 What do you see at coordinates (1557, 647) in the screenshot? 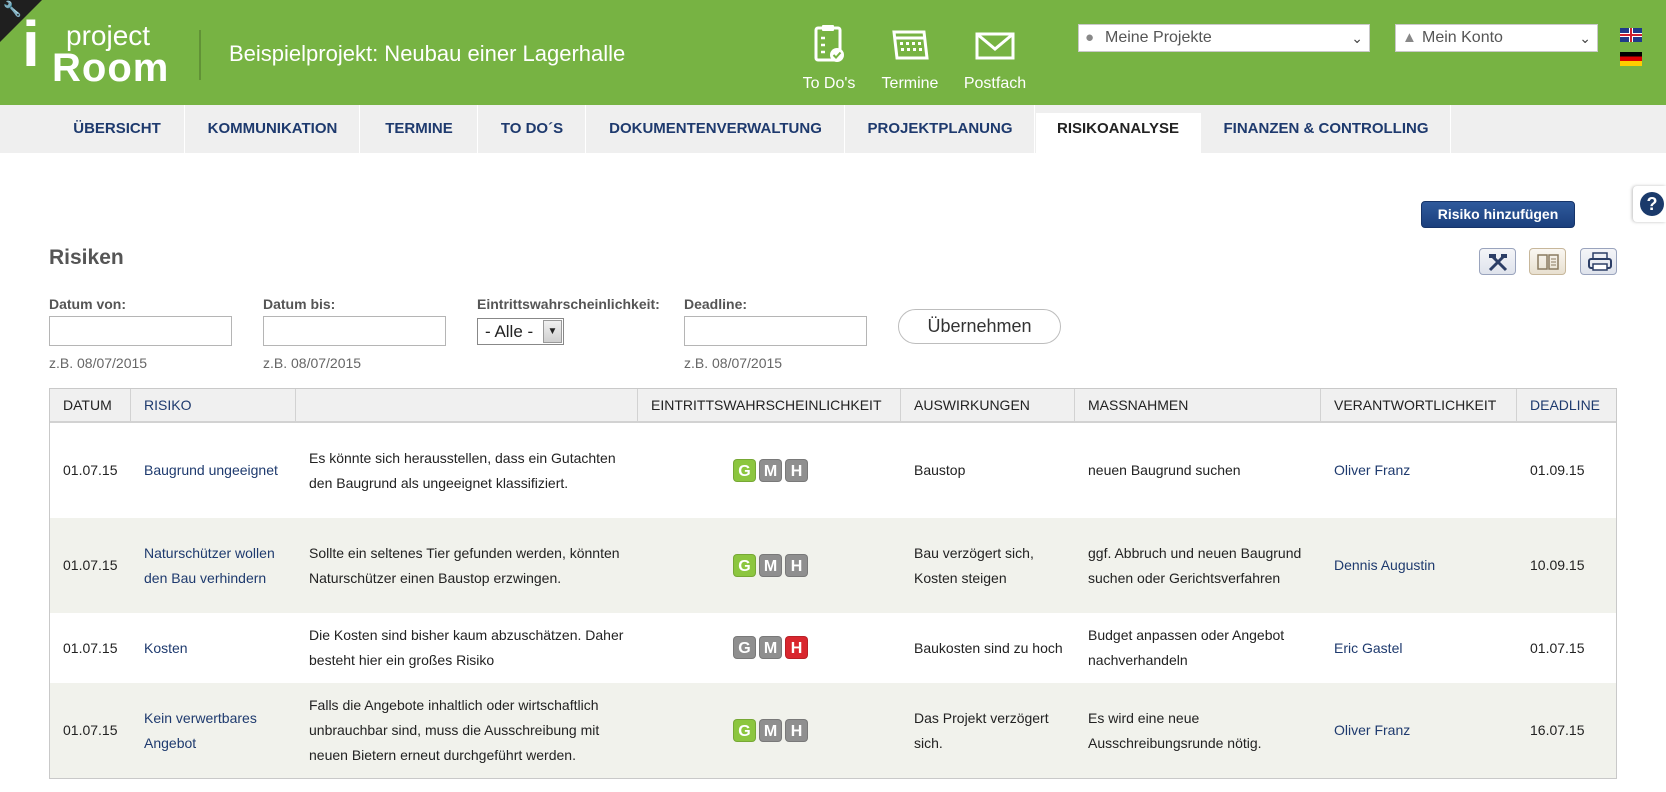
I see `deadline-cell: 01.07.15` at bounding box center [1557, 647].